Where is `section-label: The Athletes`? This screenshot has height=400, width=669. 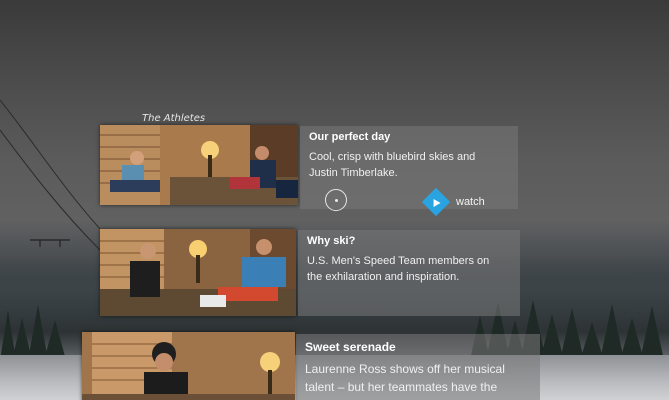
section-label: The Athletes is located at coordinates (174, 118).